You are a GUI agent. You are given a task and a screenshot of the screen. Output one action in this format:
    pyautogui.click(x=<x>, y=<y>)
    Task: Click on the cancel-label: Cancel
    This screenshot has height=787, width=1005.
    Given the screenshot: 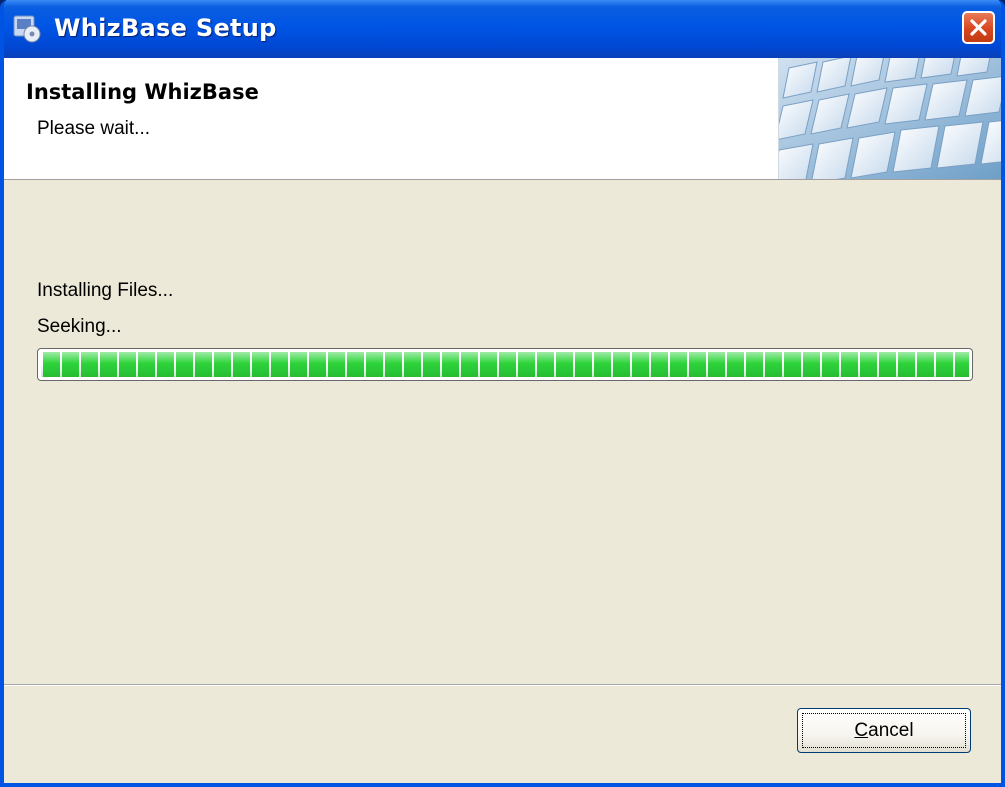 What is the action you would take?
    pyautogui.click(x=884, y=730)
    